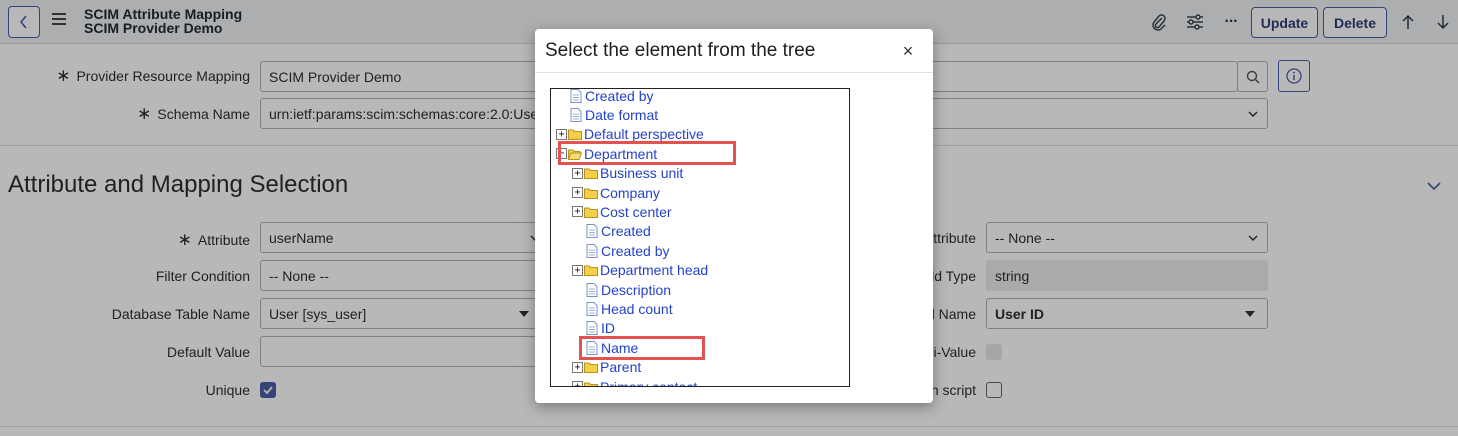  Describe the element at coordinates (680, 50) in the screenshot. I see `dialog-title: Select the element from the tree` at that location.